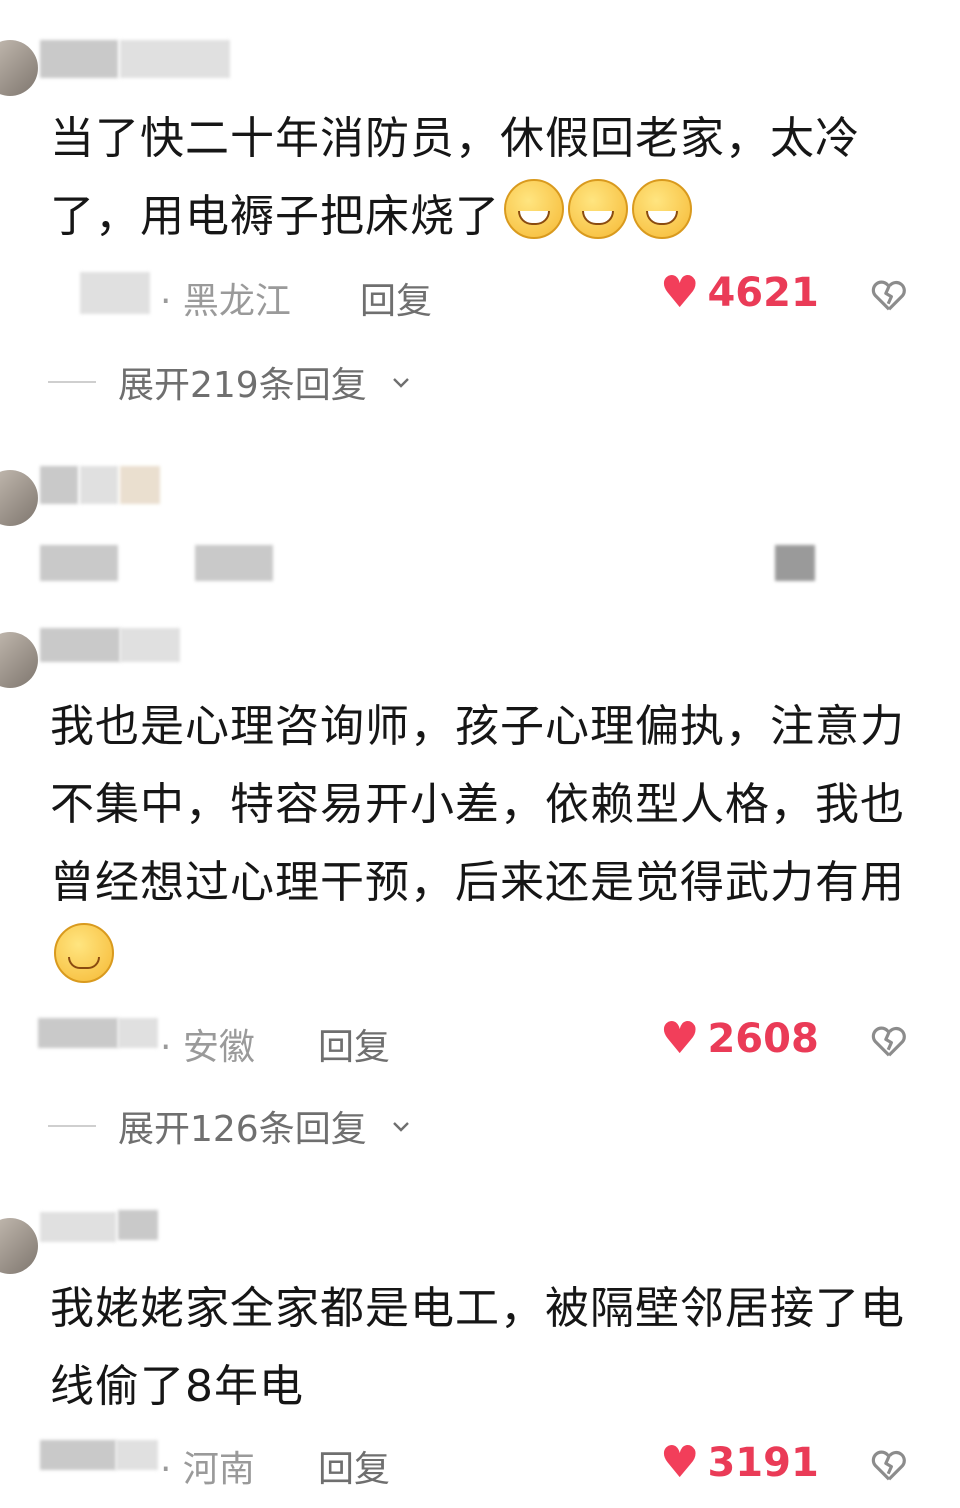  Describe the element at coordinates (225, 301) in the screenshot. I see `comment-location: · 黑龙江` at that location.